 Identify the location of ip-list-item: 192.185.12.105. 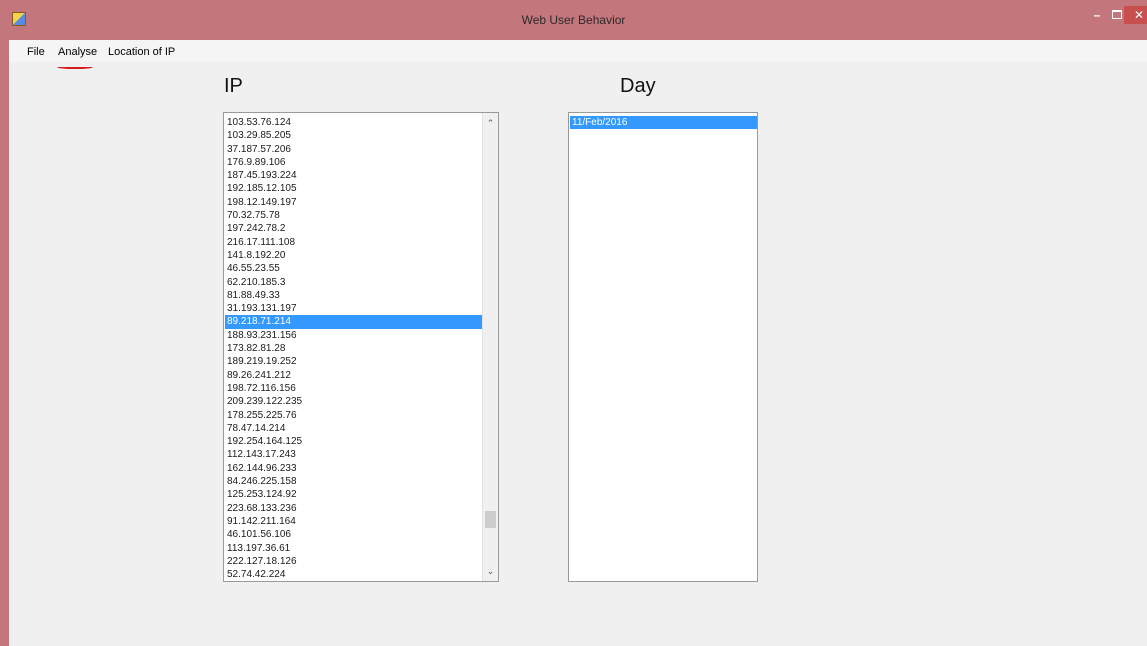
(353, 188).